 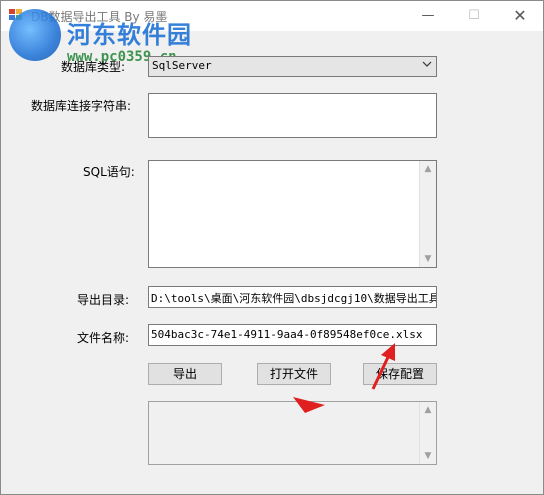 What do you see at coordinates (292, 115) in the screenshot?
I see `connection-string-input` at bounding box center [292, 115].